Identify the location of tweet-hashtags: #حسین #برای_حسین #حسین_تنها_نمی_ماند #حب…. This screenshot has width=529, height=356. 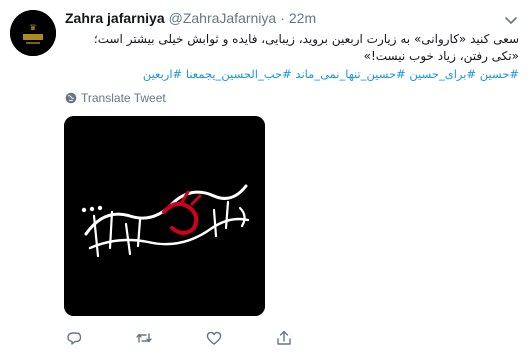
(292, 74).